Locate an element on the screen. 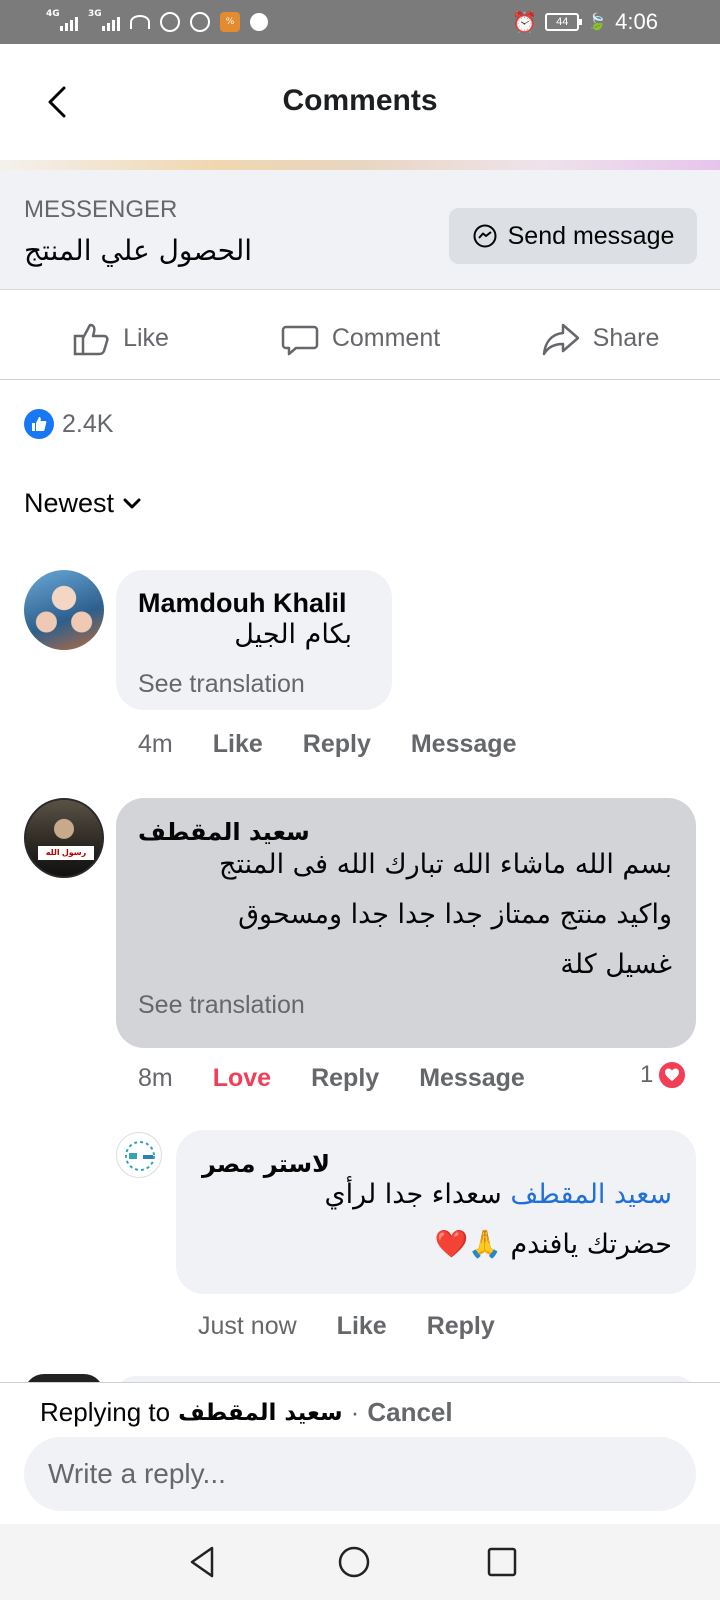  reply-text-fragment: سعداء جدا لرأي is located at coordinates (413, 1194).